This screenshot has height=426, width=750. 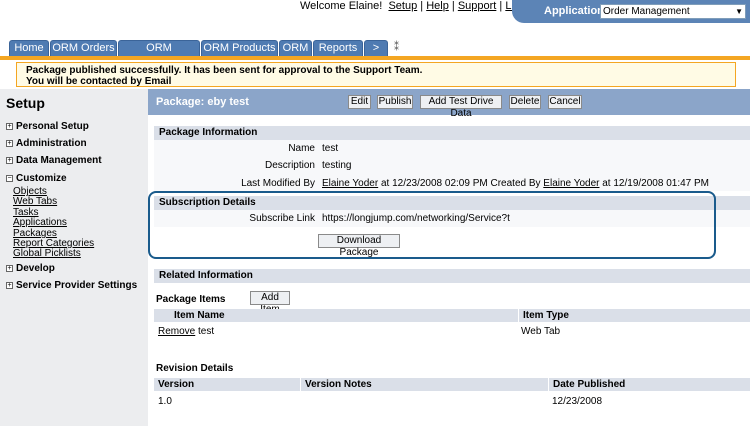 What do you see at coordinates (461, 107) in the screenshot?
I see `add-test-drive-data-button: Add Test Drive Data` at bounding box center [461, 107].